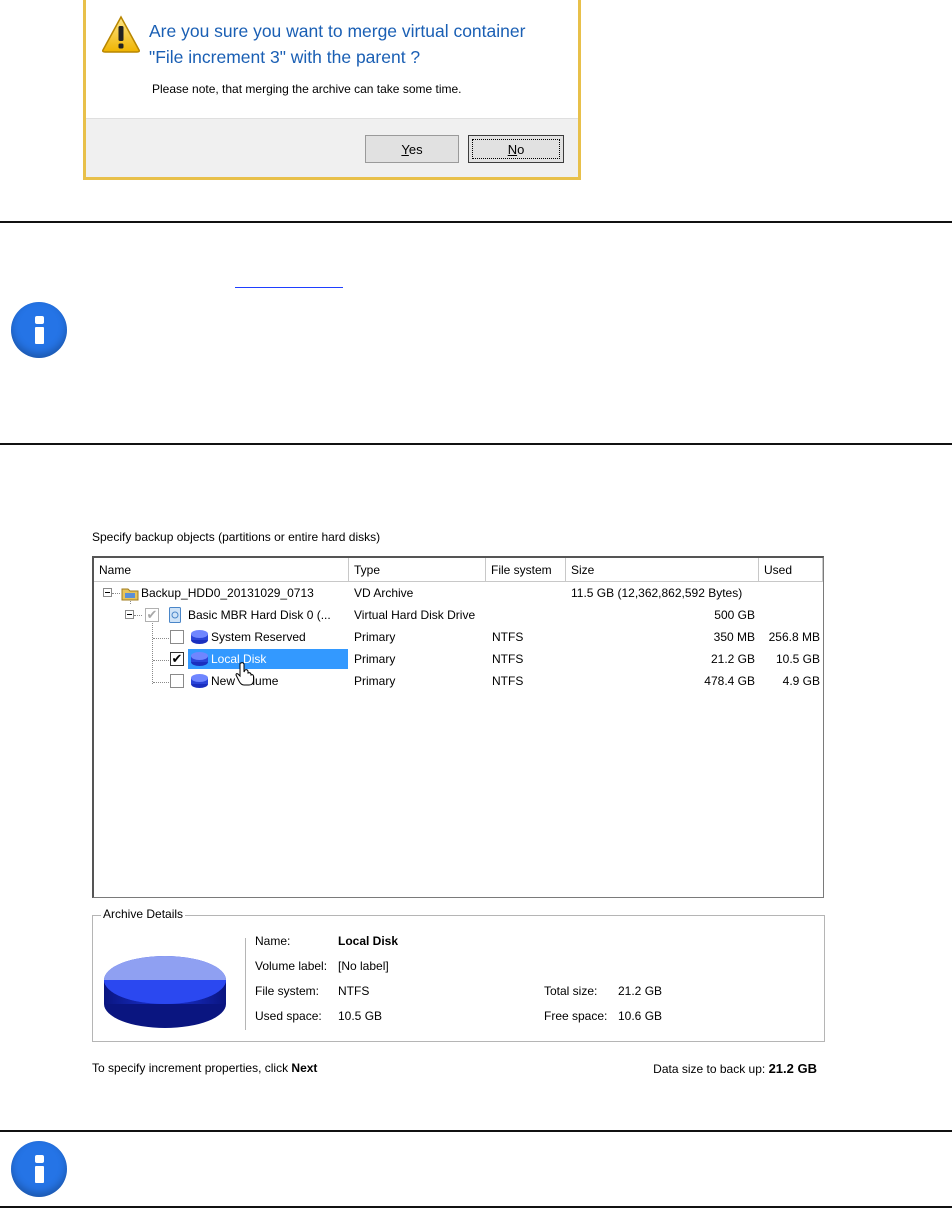 This screenshot has height=1209, width=952. I want to click on used-space-label: Used space:, so click(288, 1016).